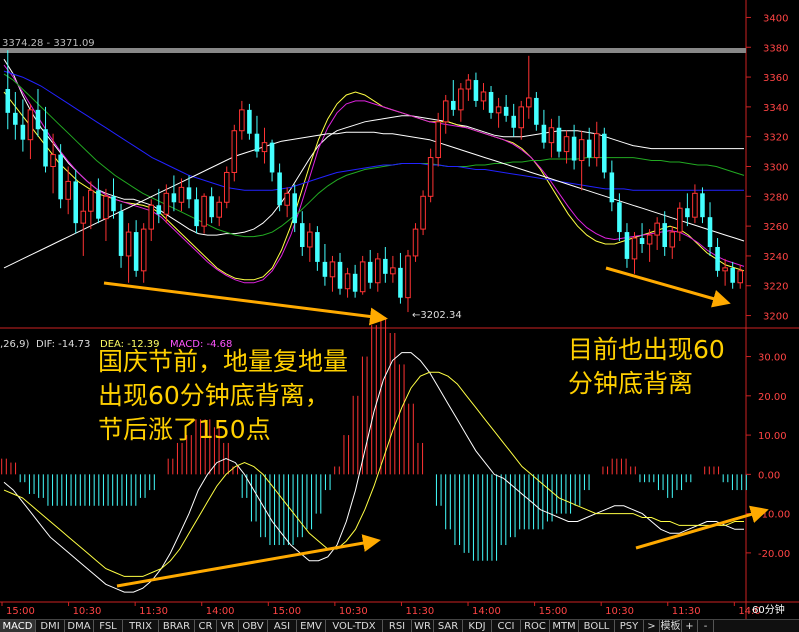 The height and width of the screenshot is (632, 799). I want to click on time-tick-label: 10:30, so click(619, 611).